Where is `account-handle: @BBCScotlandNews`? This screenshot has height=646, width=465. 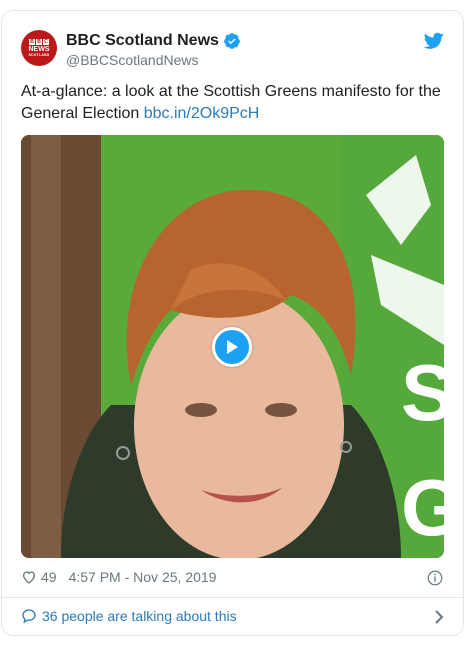 account-handle: @BBCScotlandNews is located at coordinates (132, 60).